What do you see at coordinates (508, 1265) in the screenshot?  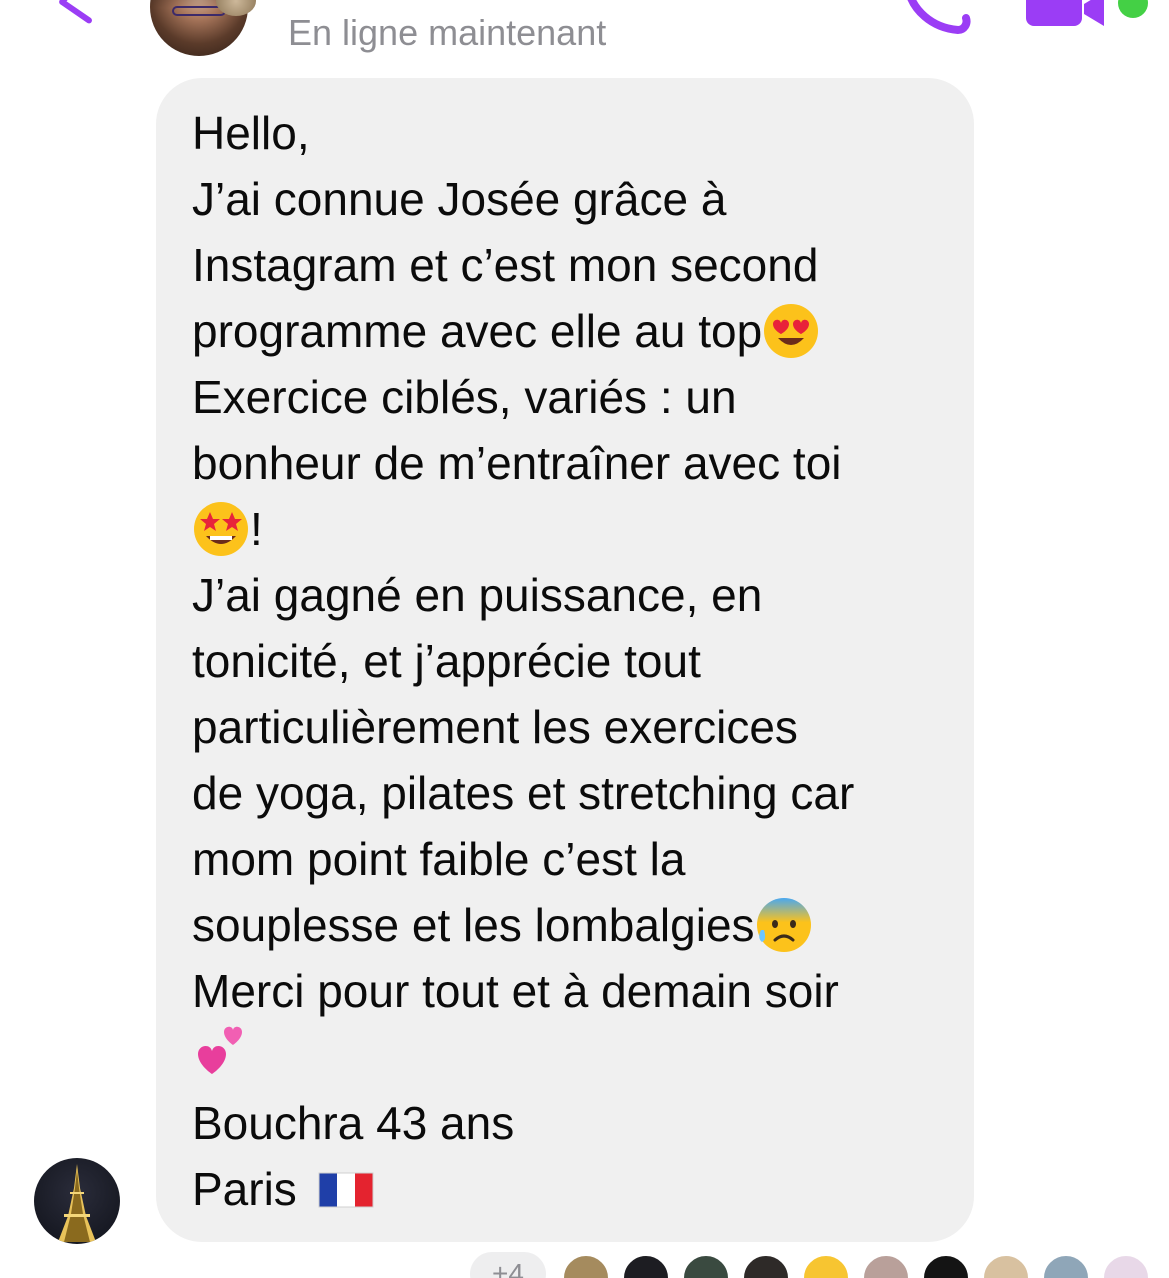 I see `more-readers-count: +4` at bounding box center [508, 1265].